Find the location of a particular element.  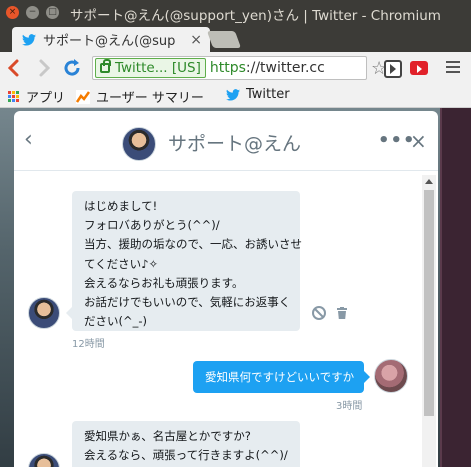

bookmark-user-summary: ユーザー サマリー is located at coordinates (140, 96).